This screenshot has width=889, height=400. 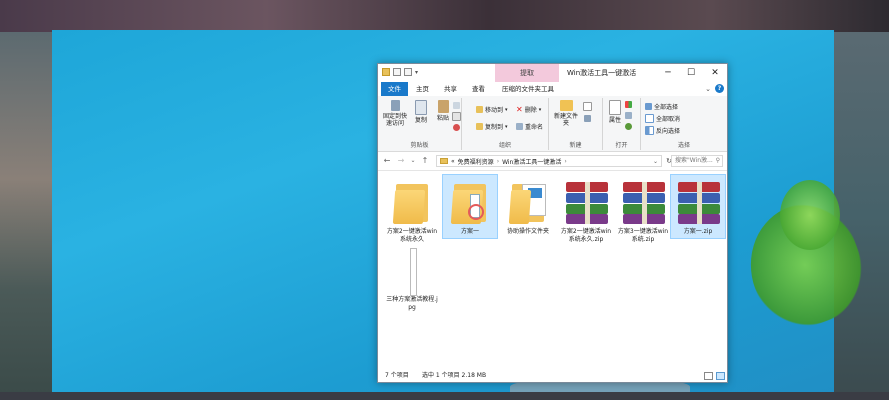 I want to click on file-item-zip-selected: 方案一.zip, so click(x=698, y=206).